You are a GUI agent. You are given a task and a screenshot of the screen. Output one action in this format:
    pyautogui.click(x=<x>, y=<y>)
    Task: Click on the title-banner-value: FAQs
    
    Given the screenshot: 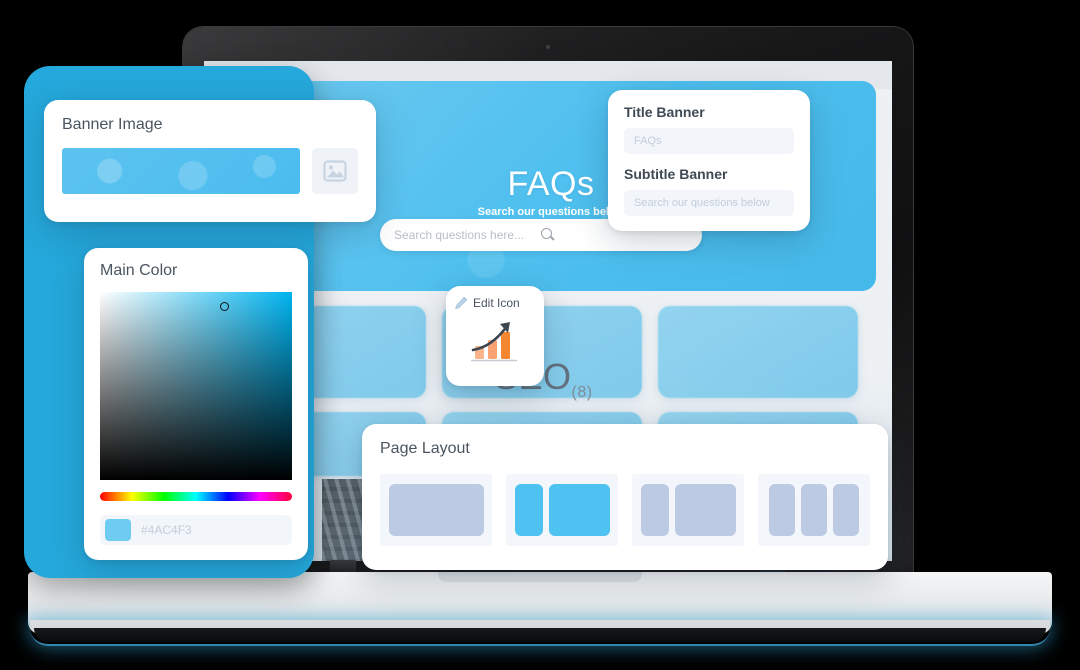 What is the action you would take?
    pyautogui.click(x=648, y=141)
    